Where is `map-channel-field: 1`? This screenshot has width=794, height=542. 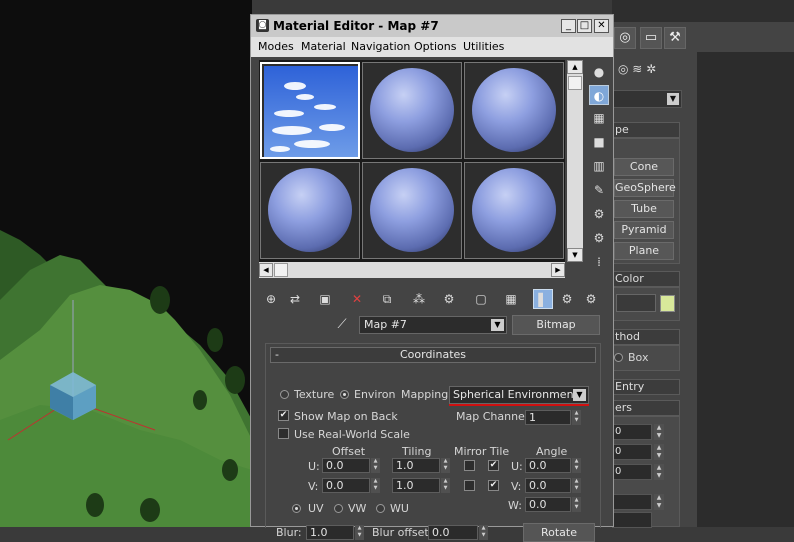
map-channel-field: 1 is located at coordinates (548, 417).